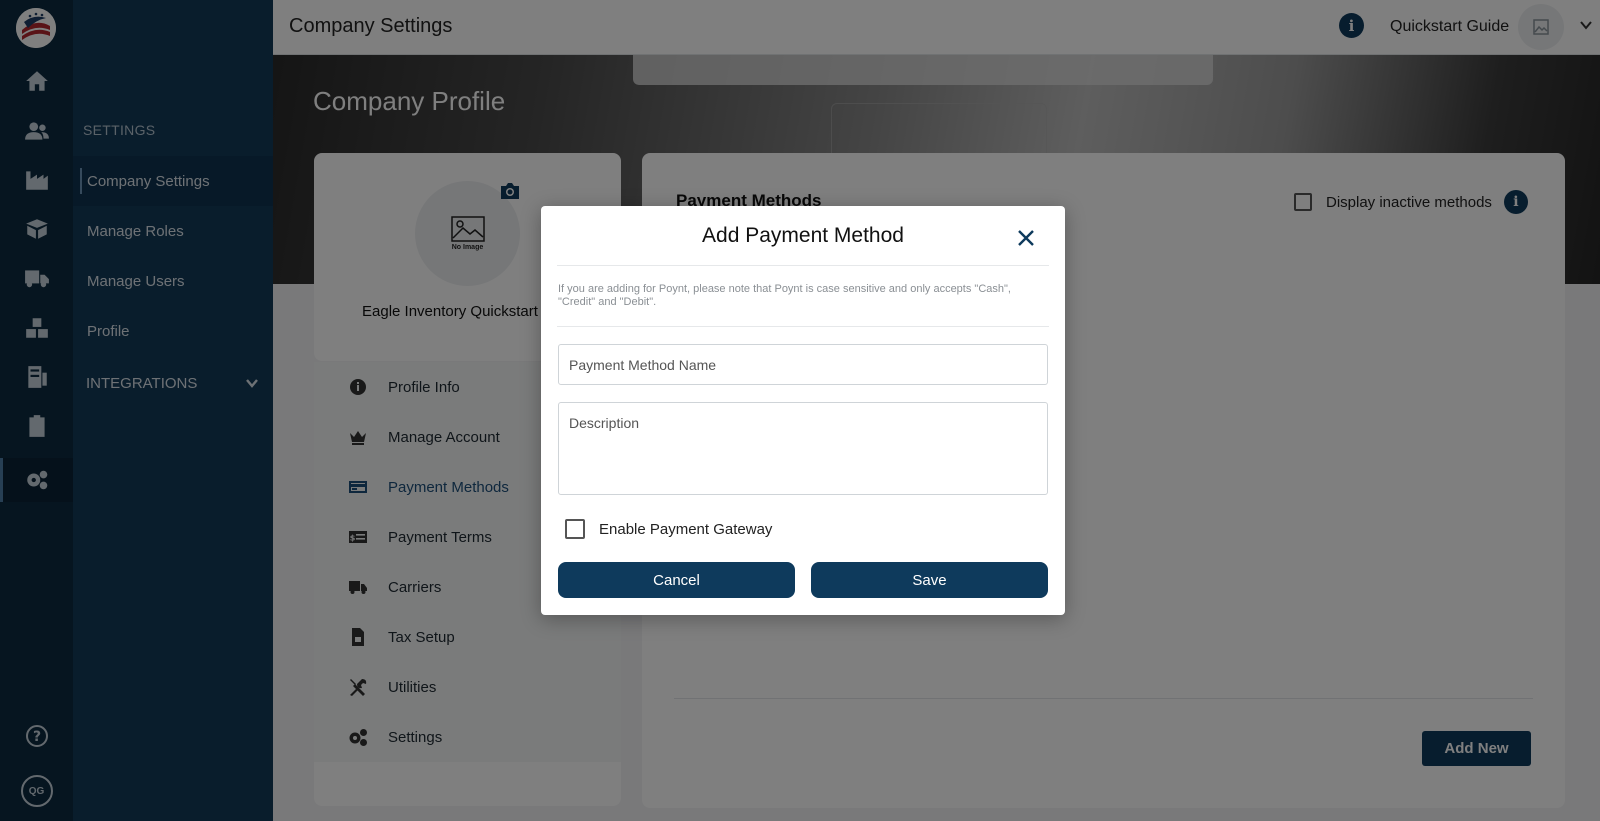 Image resolution: width=1600 pixels, height=821 pixels. What do you see at coordinates (803, 448) in the screenshot?
I see `description-textarea` at bounding box center [803, 448].